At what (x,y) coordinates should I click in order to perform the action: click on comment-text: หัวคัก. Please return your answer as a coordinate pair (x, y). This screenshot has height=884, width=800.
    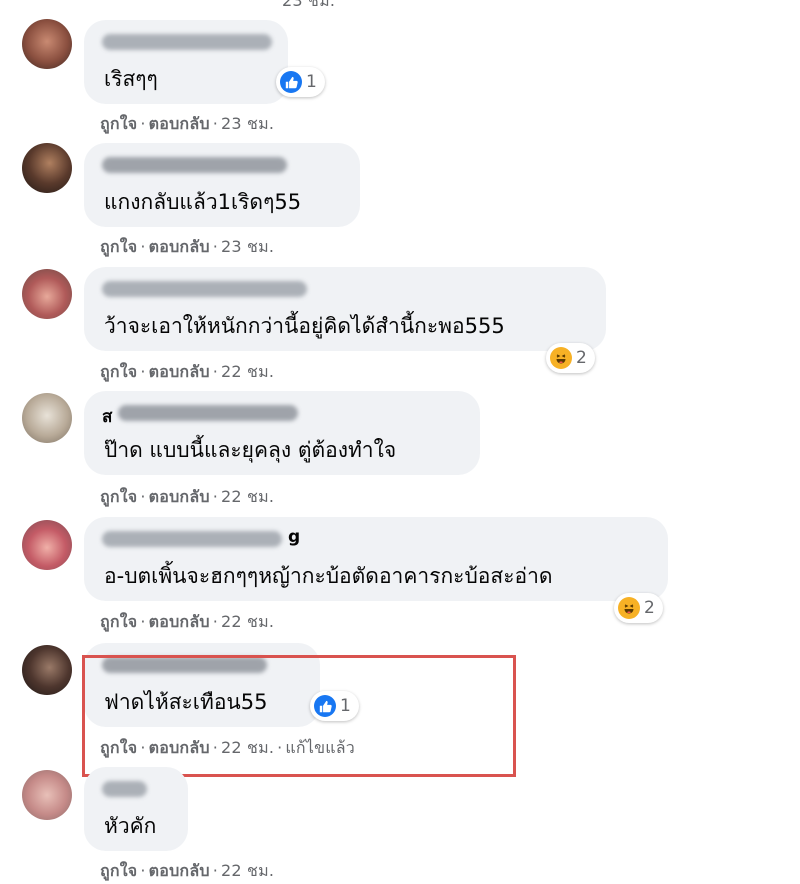
    Looking at the image, I should click on (130, 826).